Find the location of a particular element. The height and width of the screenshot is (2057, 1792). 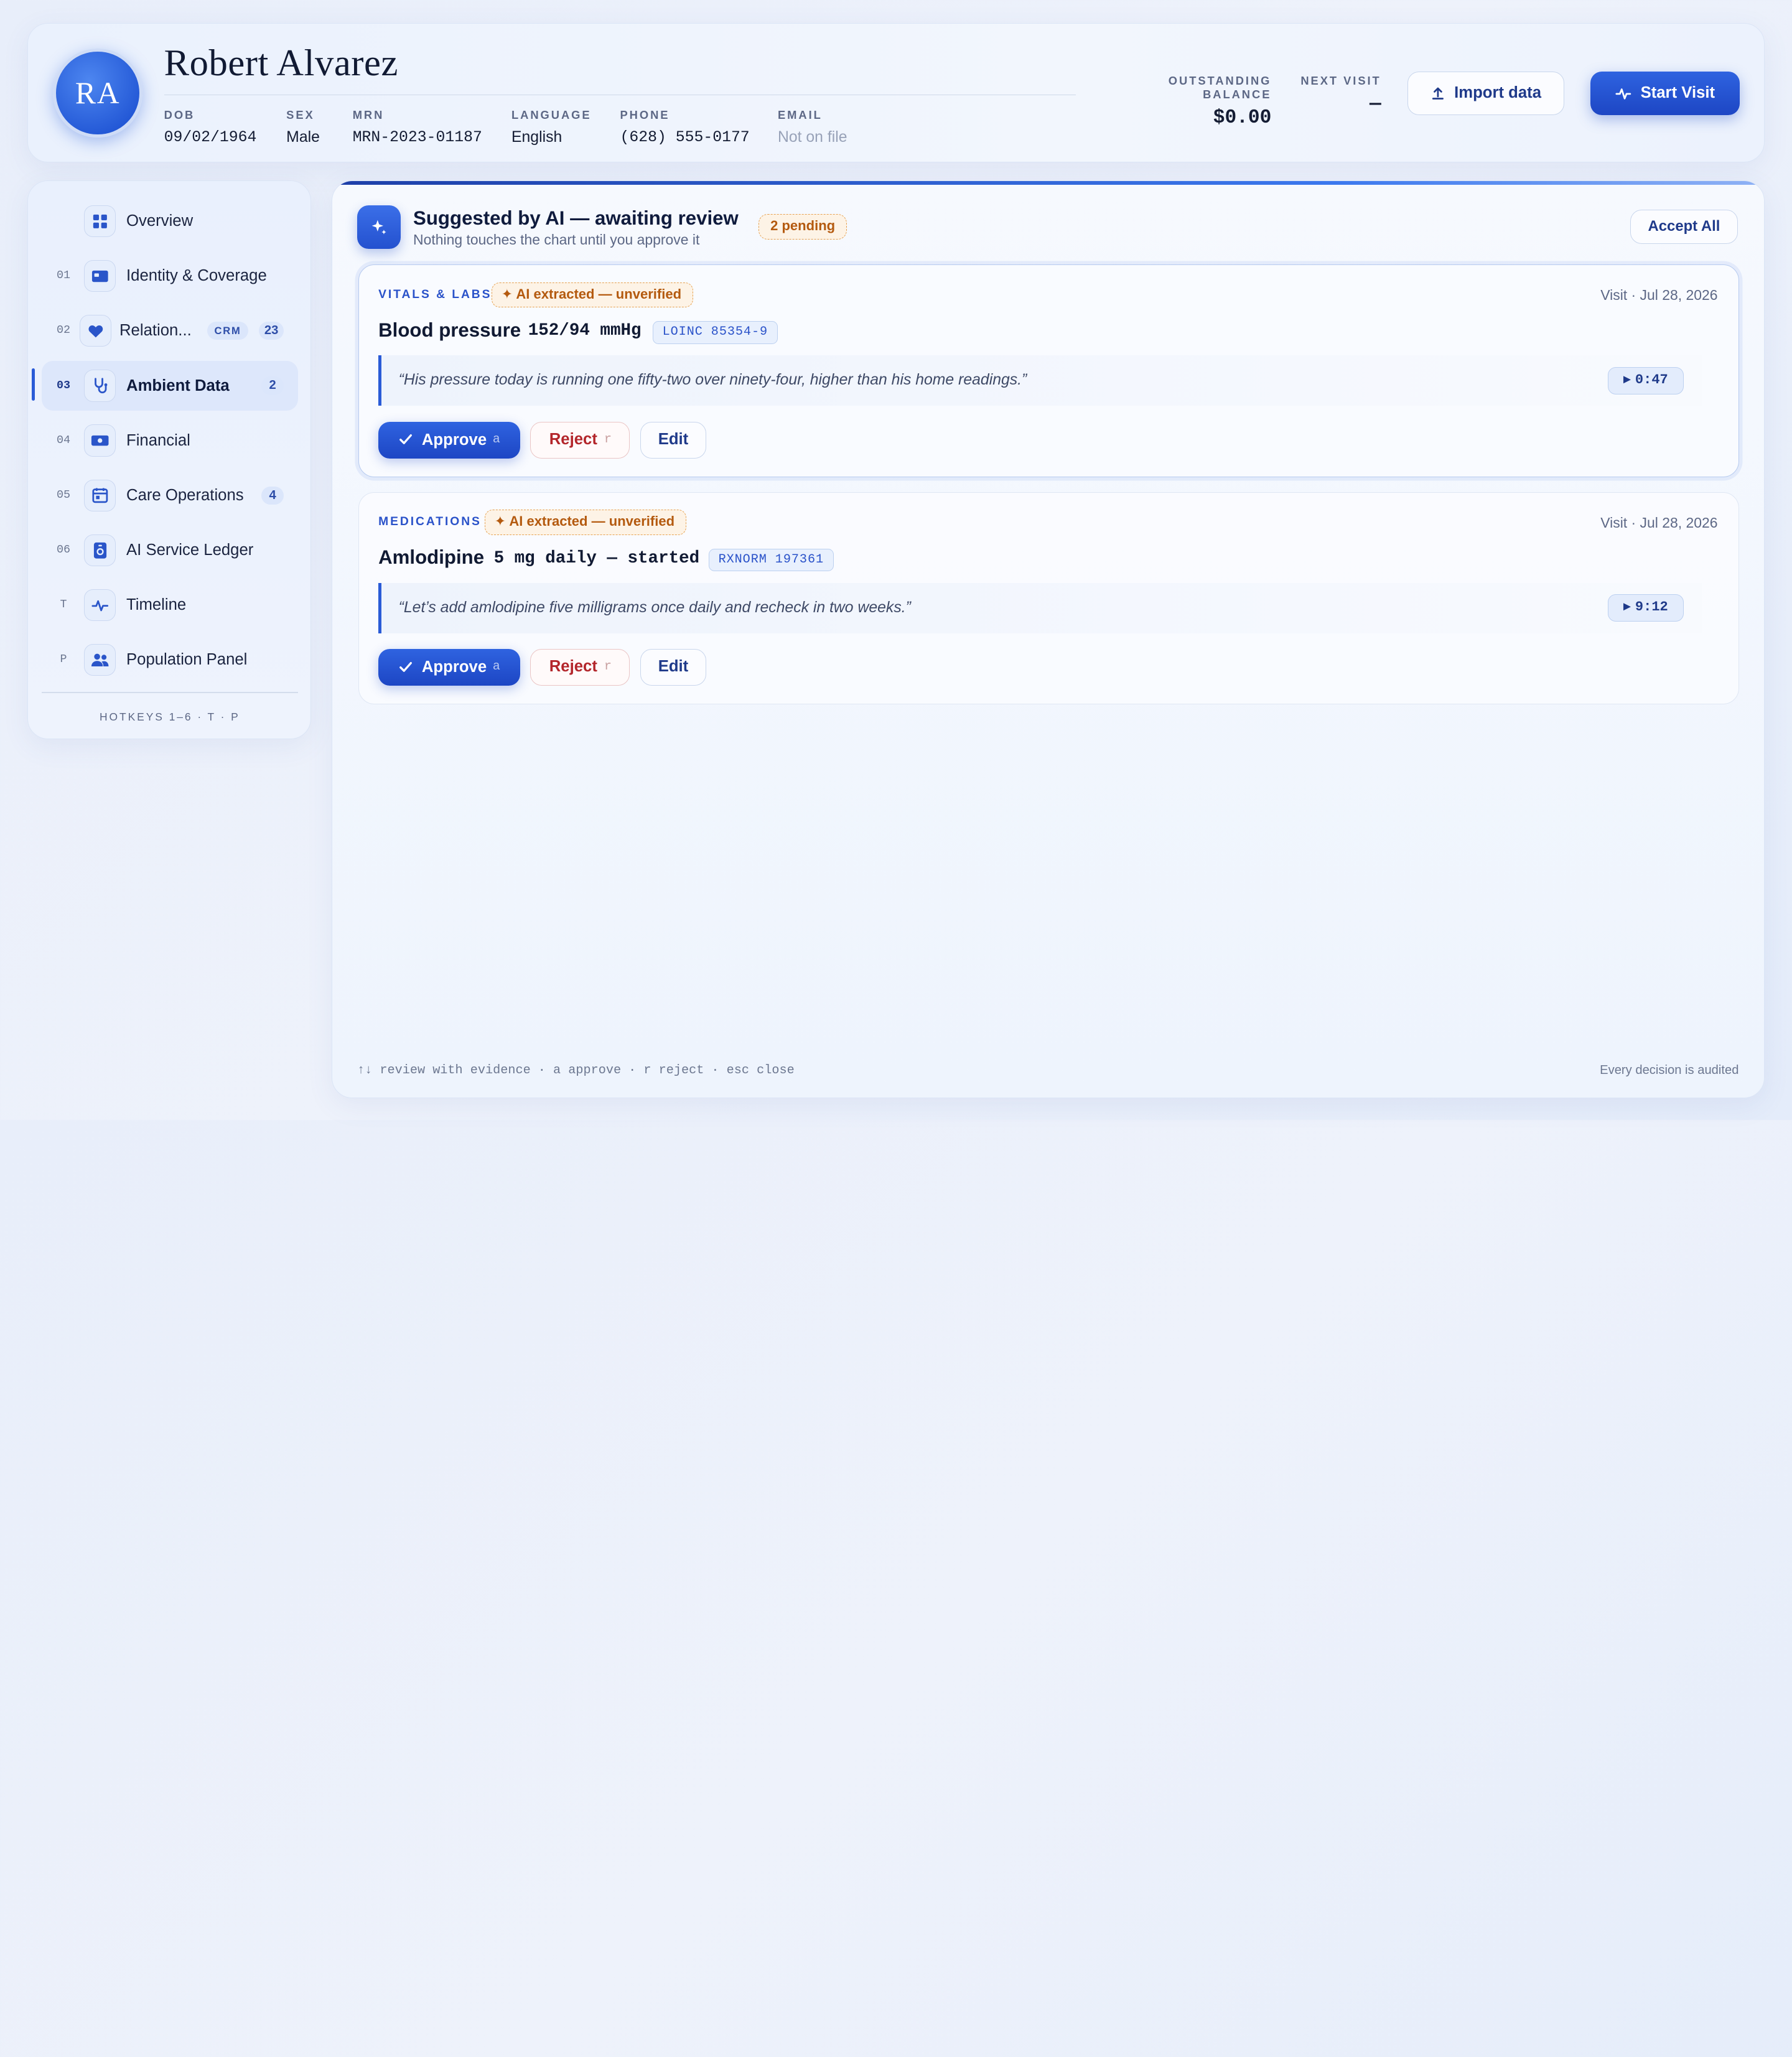

active-indicator is located at coordinates (33, 384).